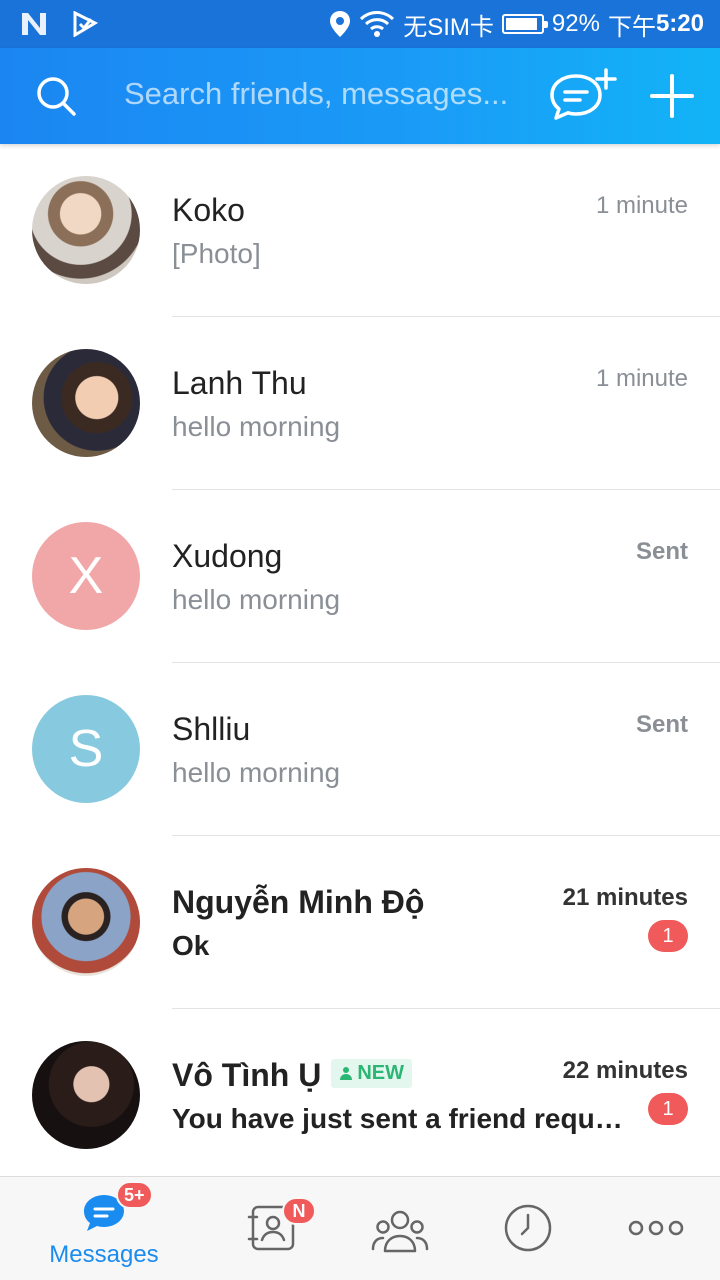 The image size is (720, 1280). I want to click on contact-name-wrapper: Vô Tình Ụ NEW, so click(292, 1075).